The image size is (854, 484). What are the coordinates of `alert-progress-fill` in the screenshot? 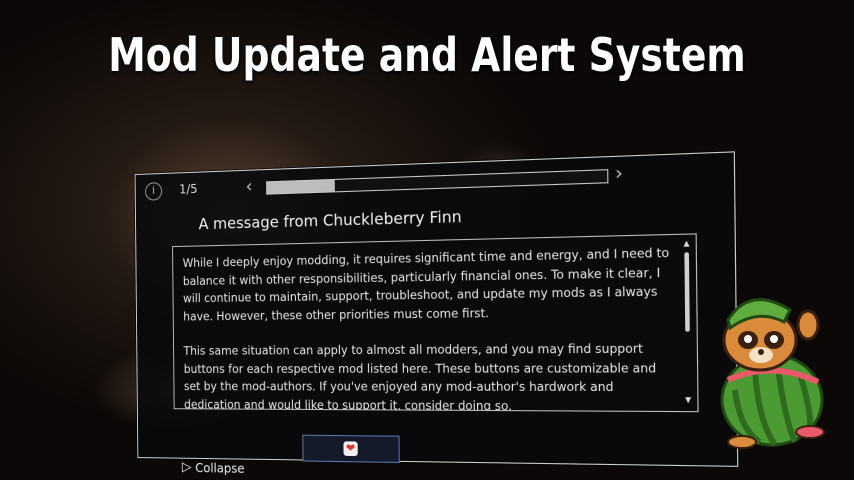 It's located at (301, 187).